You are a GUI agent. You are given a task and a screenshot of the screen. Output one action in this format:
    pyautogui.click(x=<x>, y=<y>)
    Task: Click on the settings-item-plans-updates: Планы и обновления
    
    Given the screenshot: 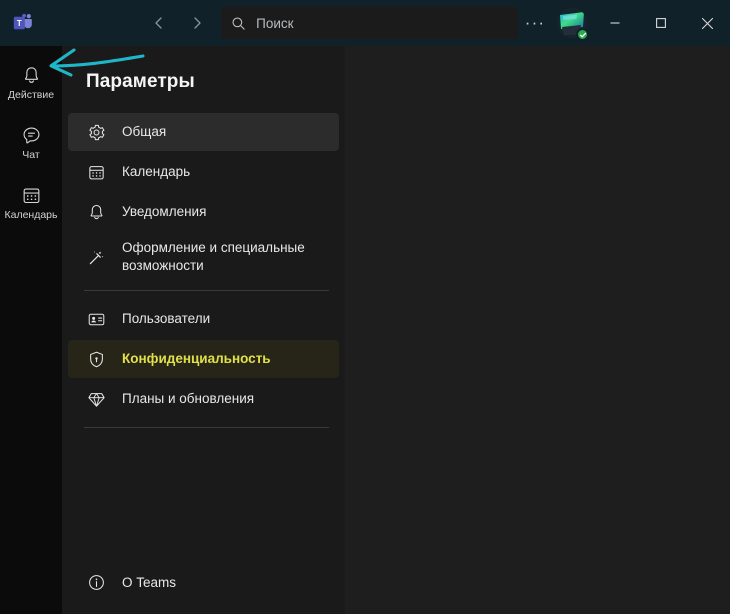 What is the action you would take?
    pyautogui.click(x=203, y=399)
    